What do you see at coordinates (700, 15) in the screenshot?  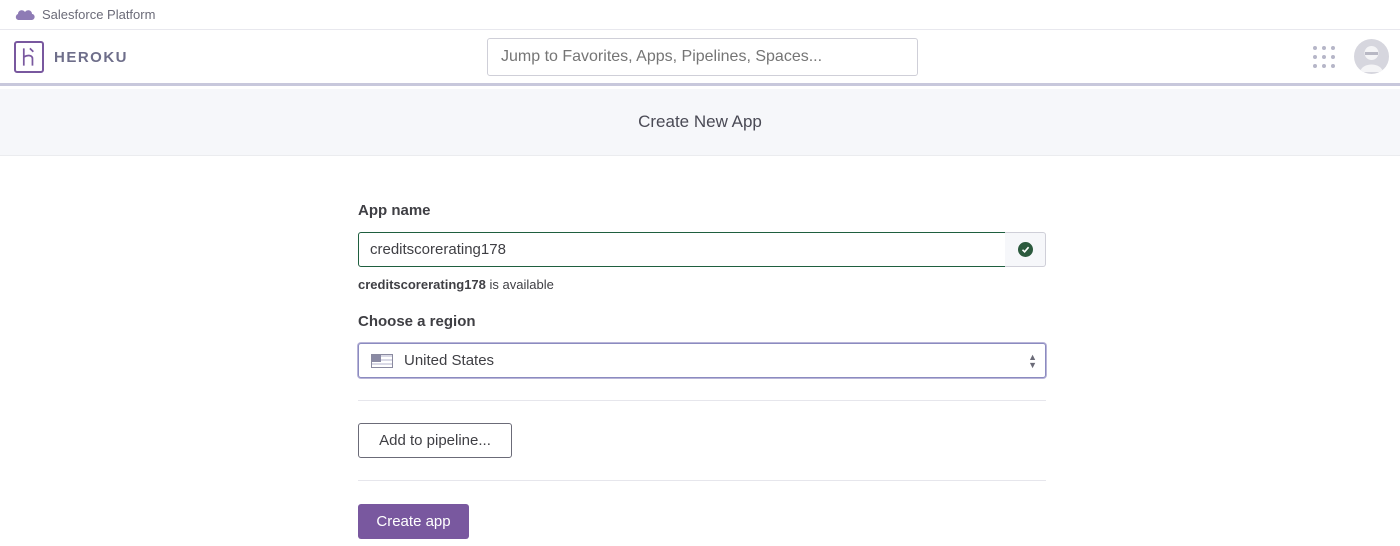 I see `salesforce-bar: Salesforce Platform` at bounding box center [700, 15].